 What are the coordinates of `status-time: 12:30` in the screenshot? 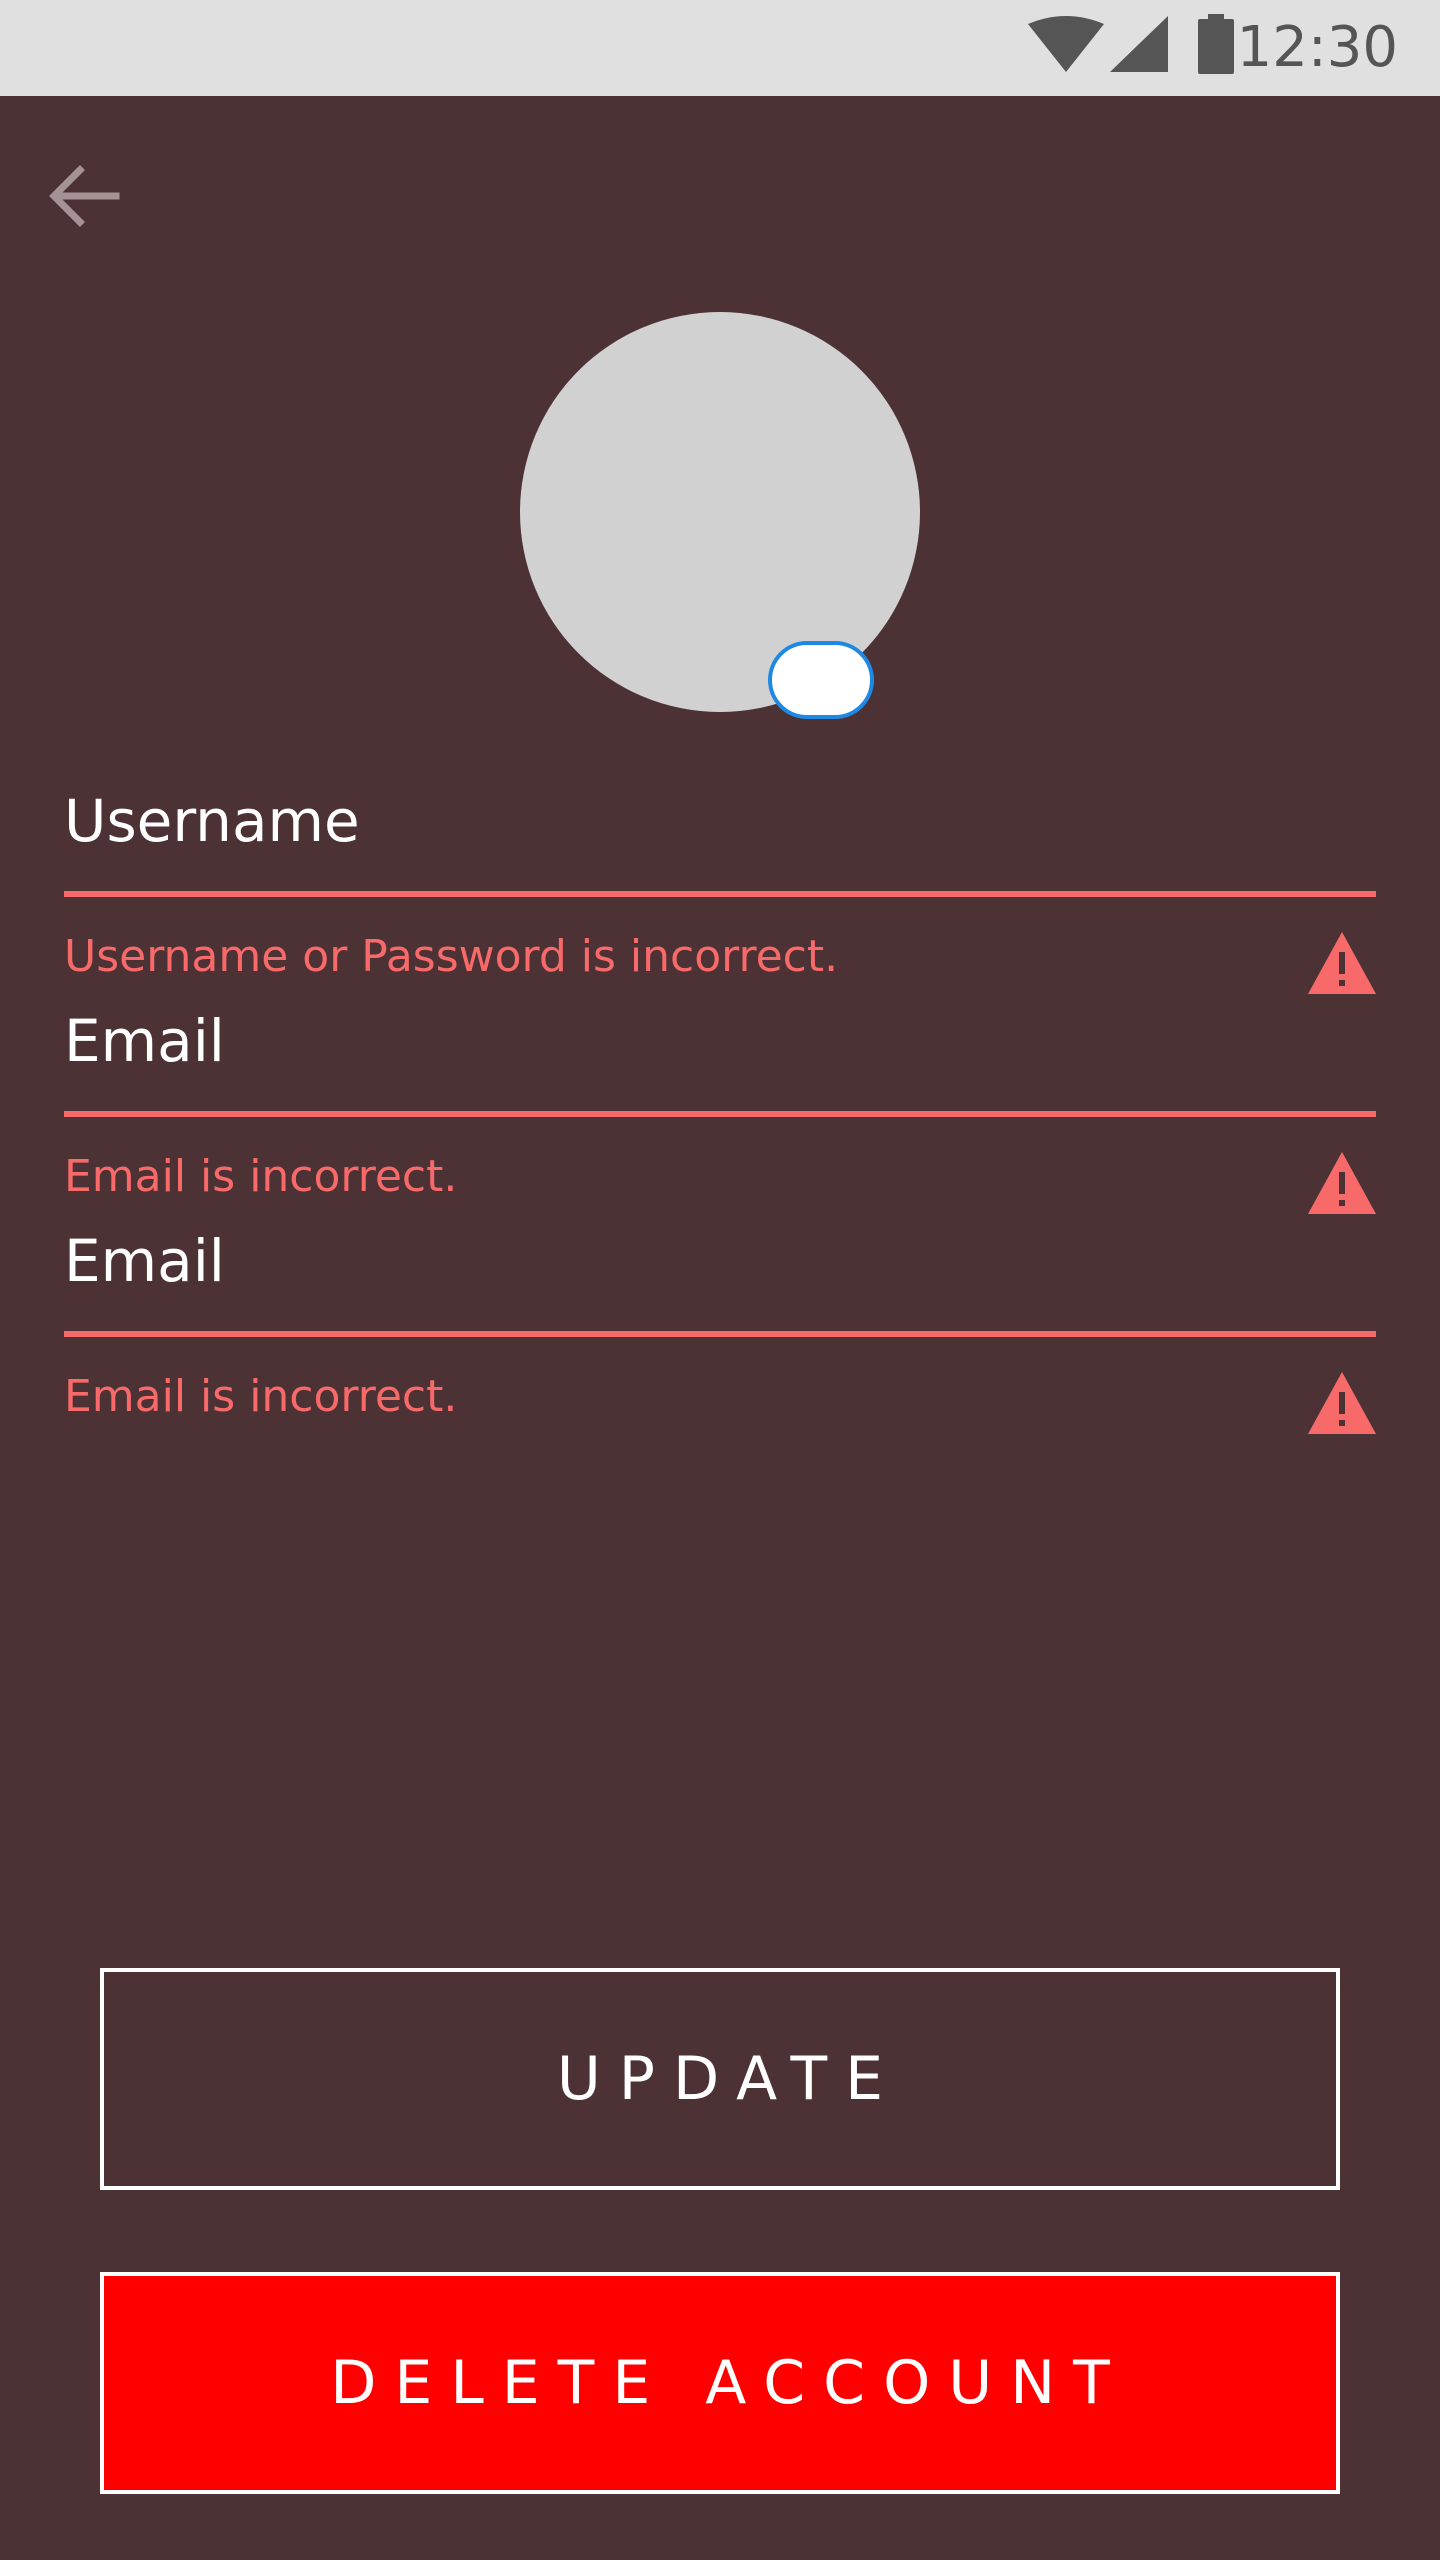 It's located at (1317, 47).